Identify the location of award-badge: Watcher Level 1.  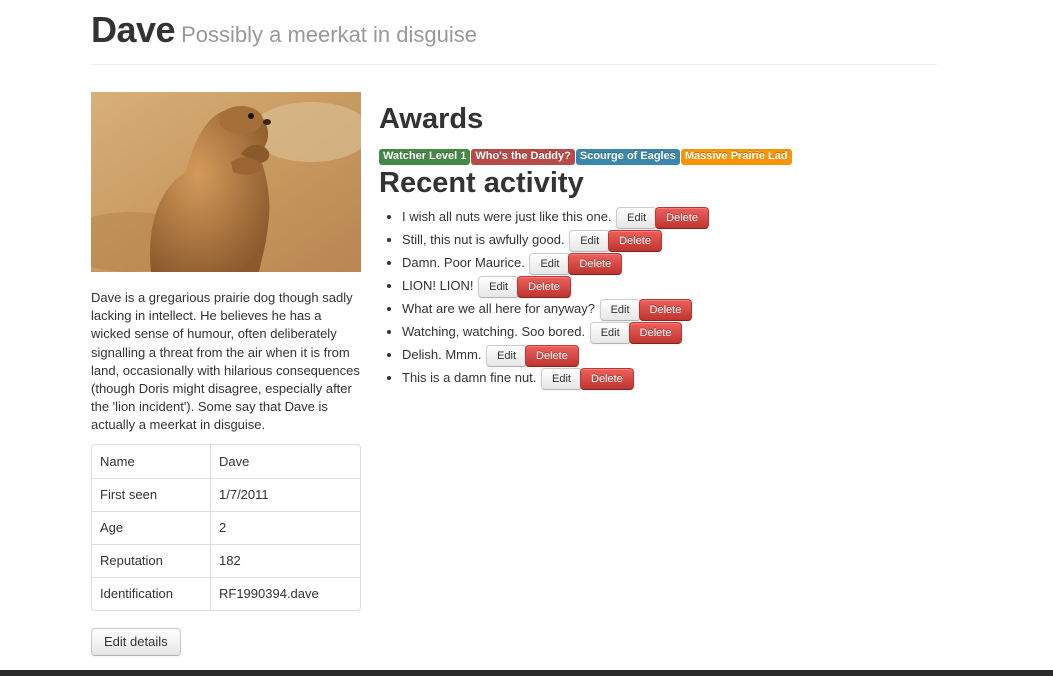
(425, 157).